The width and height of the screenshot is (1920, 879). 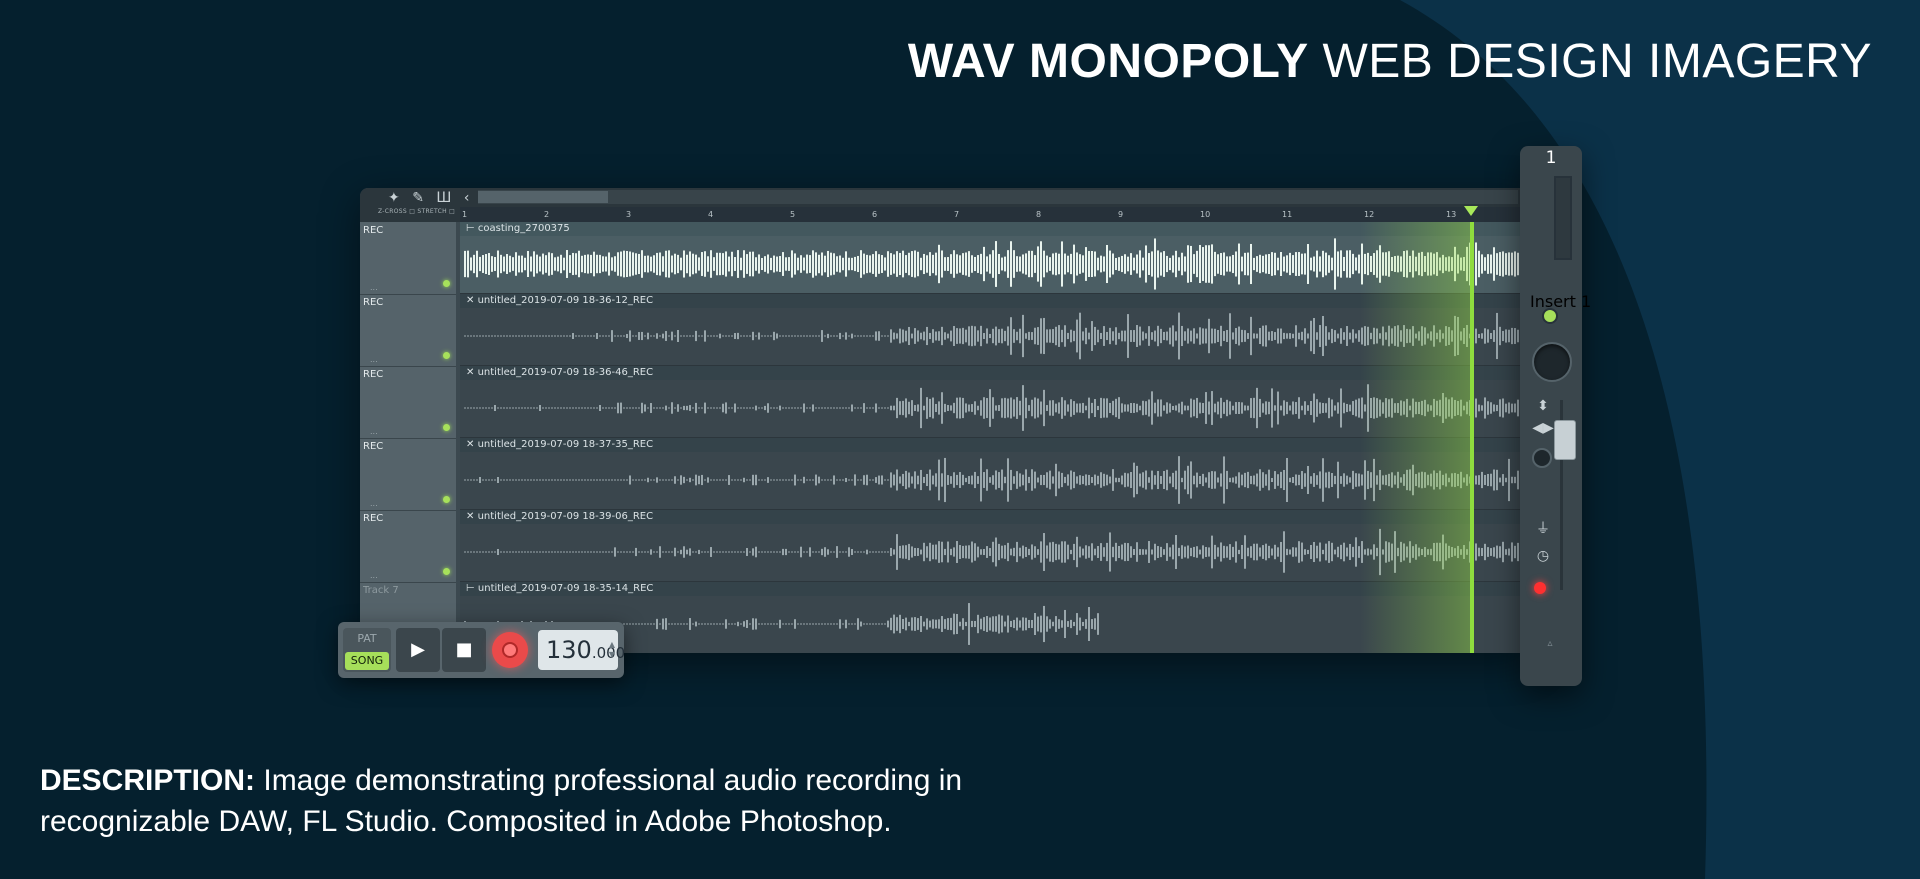 What do you see at coordinates (1471, 211) in the screenshot?
I see `playhead-marker` at bounding box center [1471, 211].